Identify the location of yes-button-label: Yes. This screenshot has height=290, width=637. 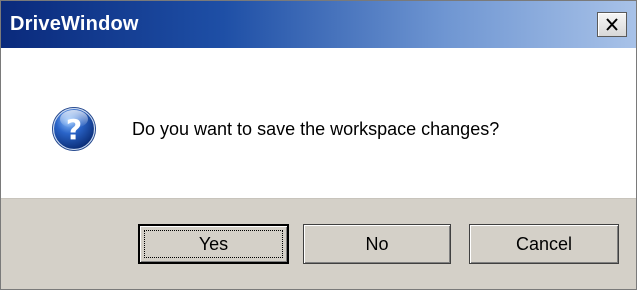
(213, 244).